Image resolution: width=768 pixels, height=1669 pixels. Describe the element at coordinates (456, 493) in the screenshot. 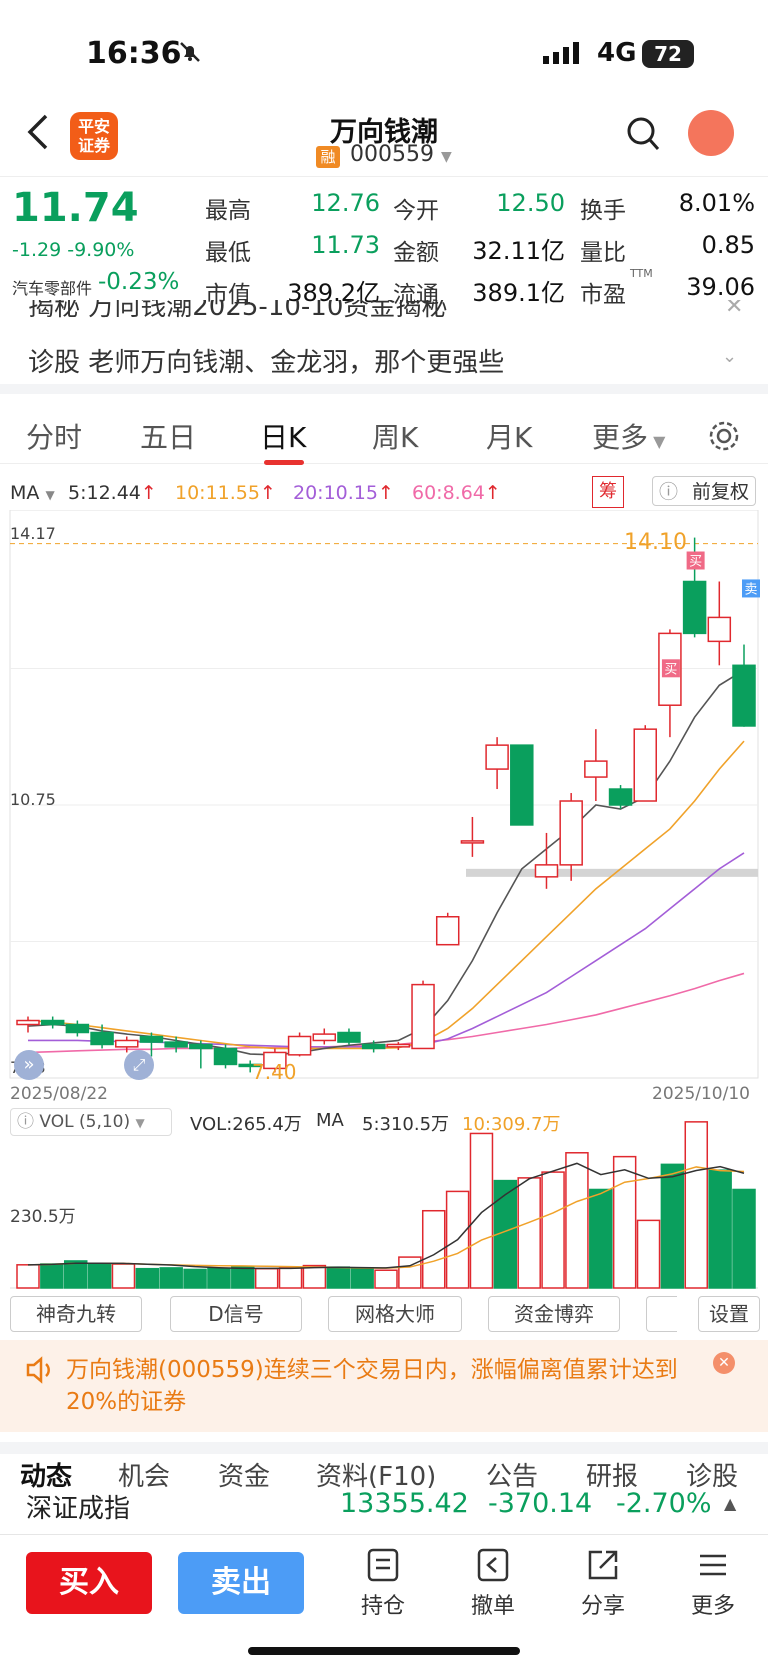

I see `ma60-value: 60:8.64↑` at that location.